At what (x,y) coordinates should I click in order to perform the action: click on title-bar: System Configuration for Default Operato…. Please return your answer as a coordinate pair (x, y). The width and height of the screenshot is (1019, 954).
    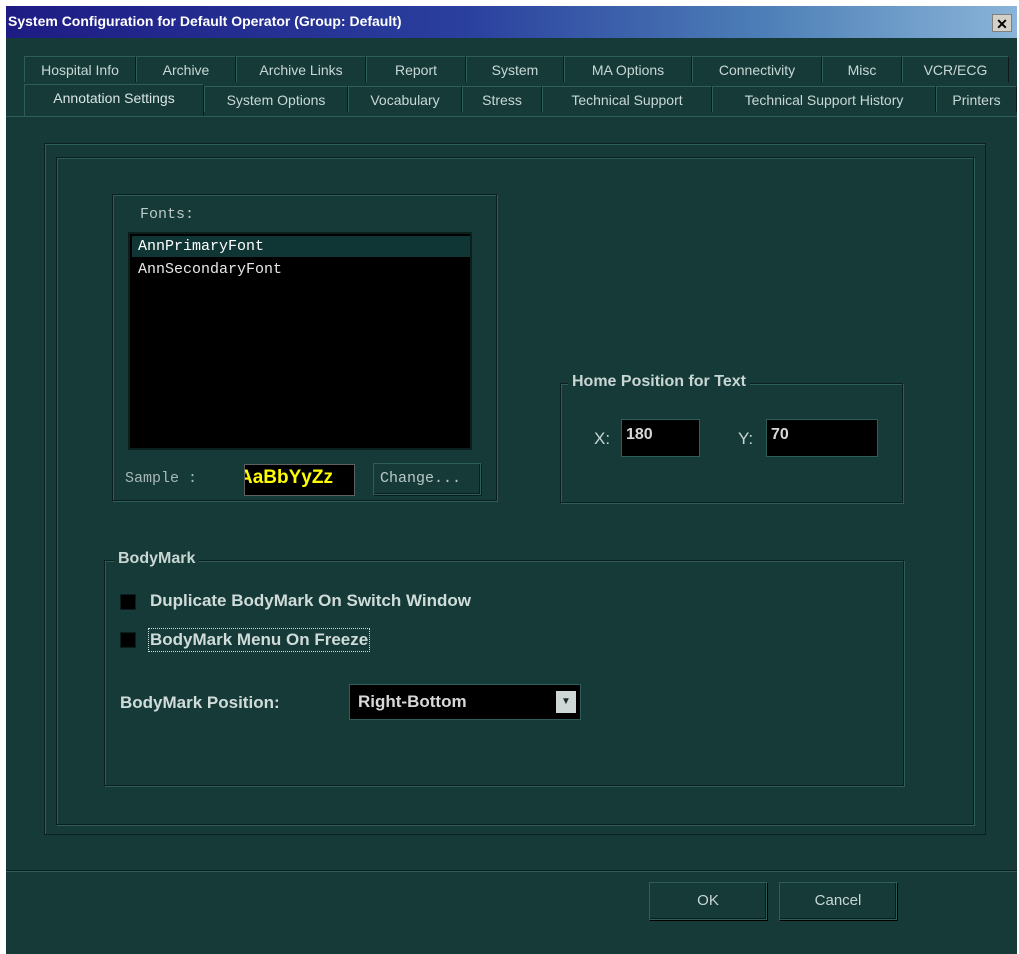
    Looking at the image, I should click on (511, 22).